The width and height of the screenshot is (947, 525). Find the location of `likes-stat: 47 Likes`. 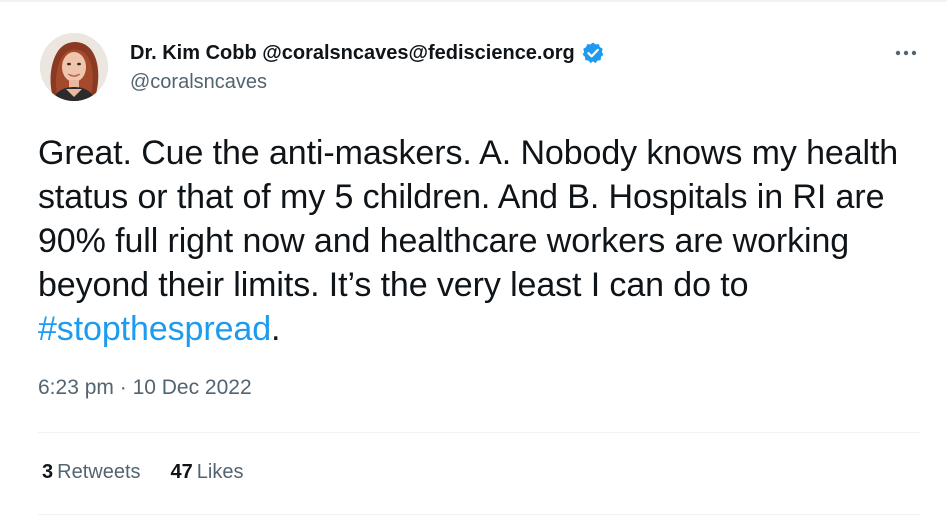

likes-stat: 47 Likes is located at coordinates (207, 472).